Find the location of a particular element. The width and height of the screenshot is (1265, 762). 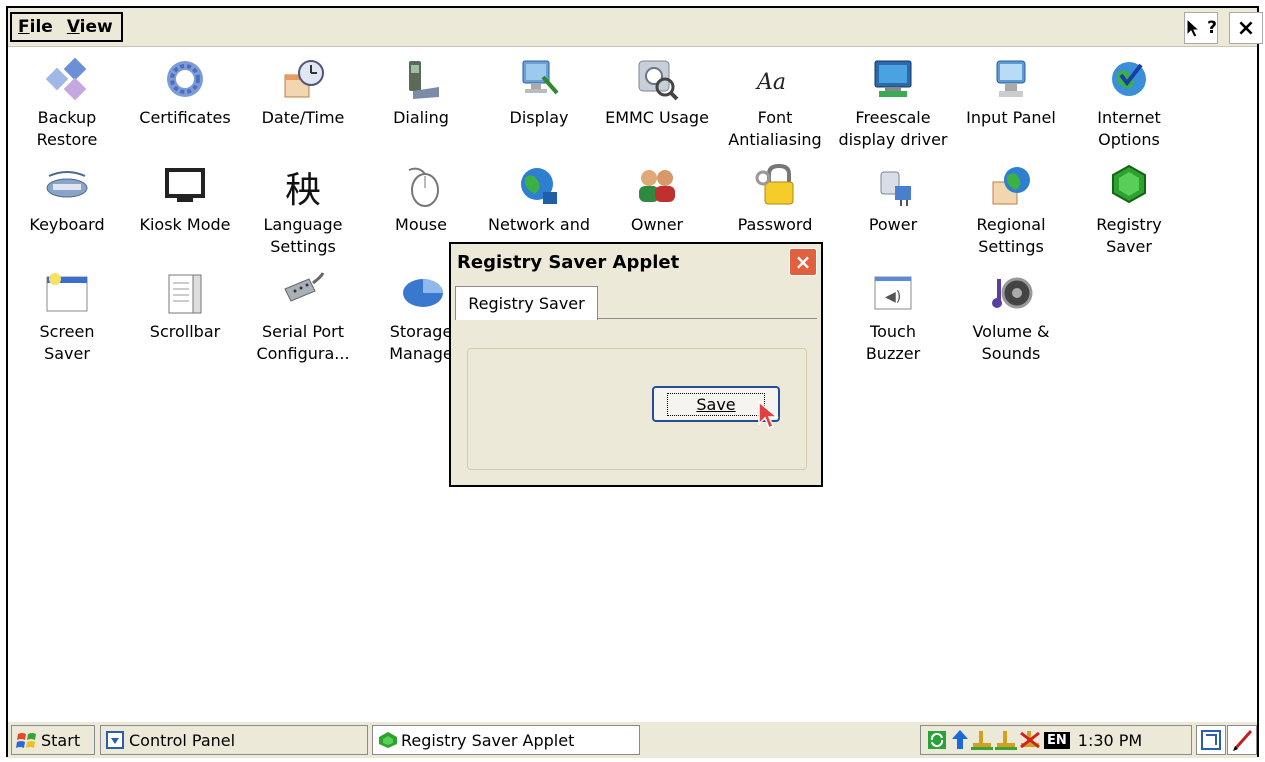

kiosk-mode-item: Kiosk Mode is located at coordinates (185, 200).